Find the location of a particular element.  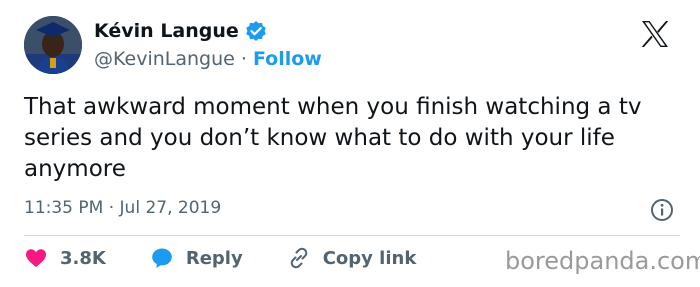

copy-link-button: Copy link is located at coordinates (352, 258).